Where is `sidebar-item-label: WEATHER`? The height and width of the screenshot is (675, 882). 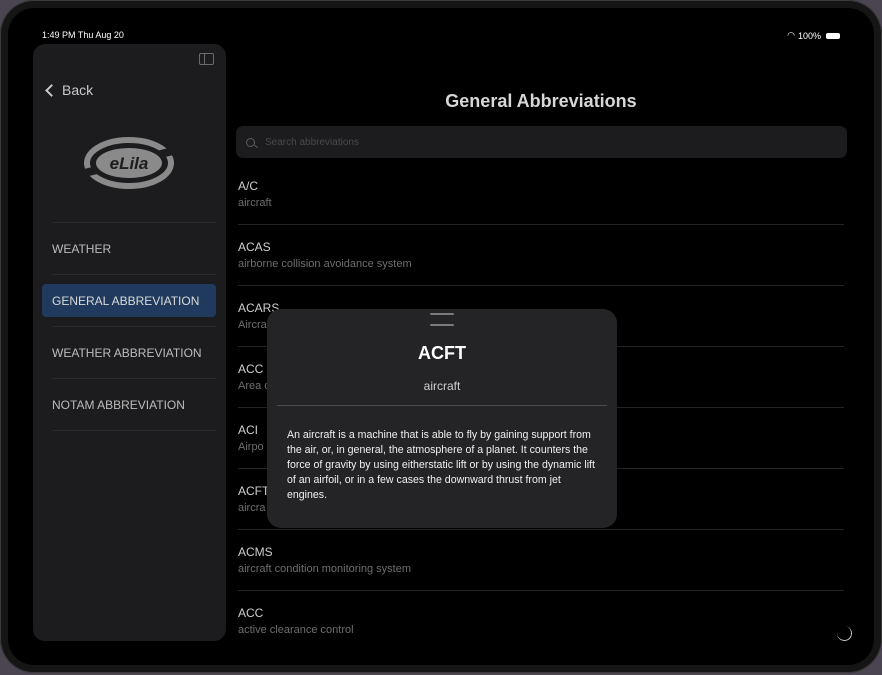 sidebar-item-label: WEATHER is located at coordinates (82, 248).